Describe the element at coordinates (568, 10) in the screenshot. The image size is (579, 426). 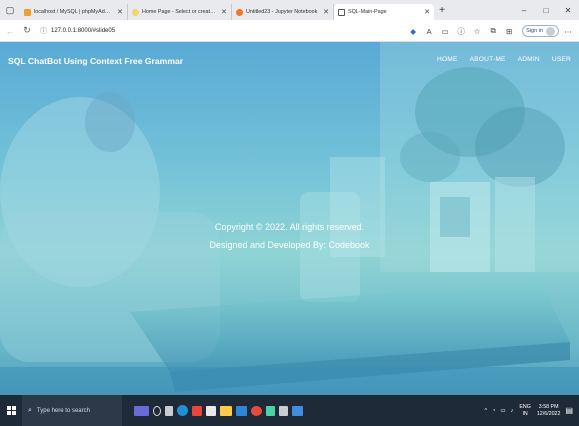
I see `close-window-button: ✕` at that location.